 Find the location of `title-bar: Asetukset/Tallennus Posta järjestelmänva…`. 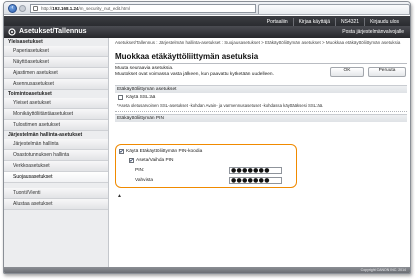

title-bar: Asetukset/Tallennus Posta järjestelmänva… is located at coordinates (207, 32).